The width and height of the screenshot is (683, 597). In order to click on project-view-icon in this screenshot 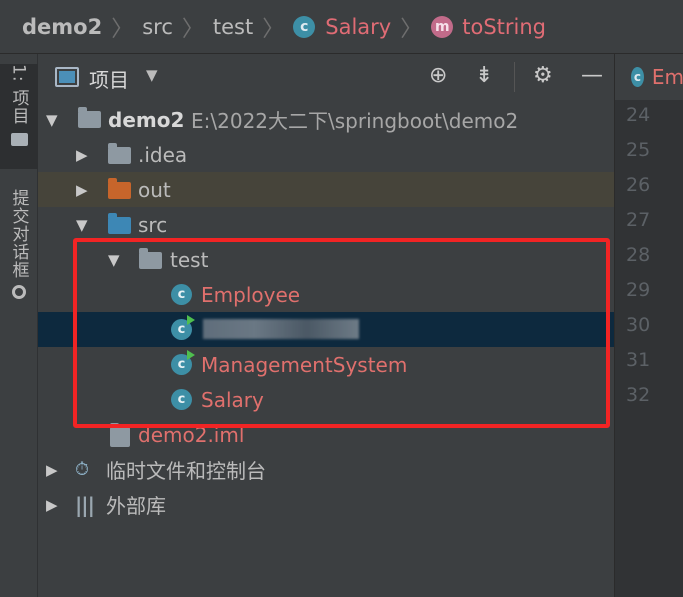, I will do `click(67, 77)`.